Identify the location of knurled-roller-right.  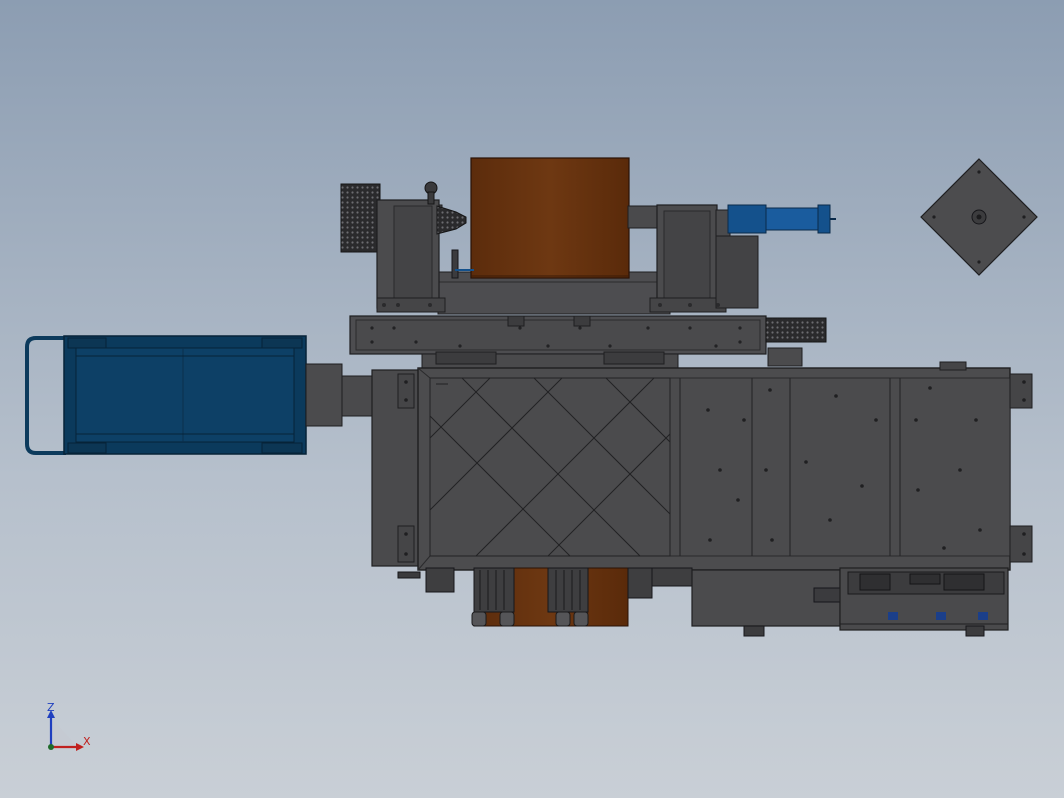
(796, 330).